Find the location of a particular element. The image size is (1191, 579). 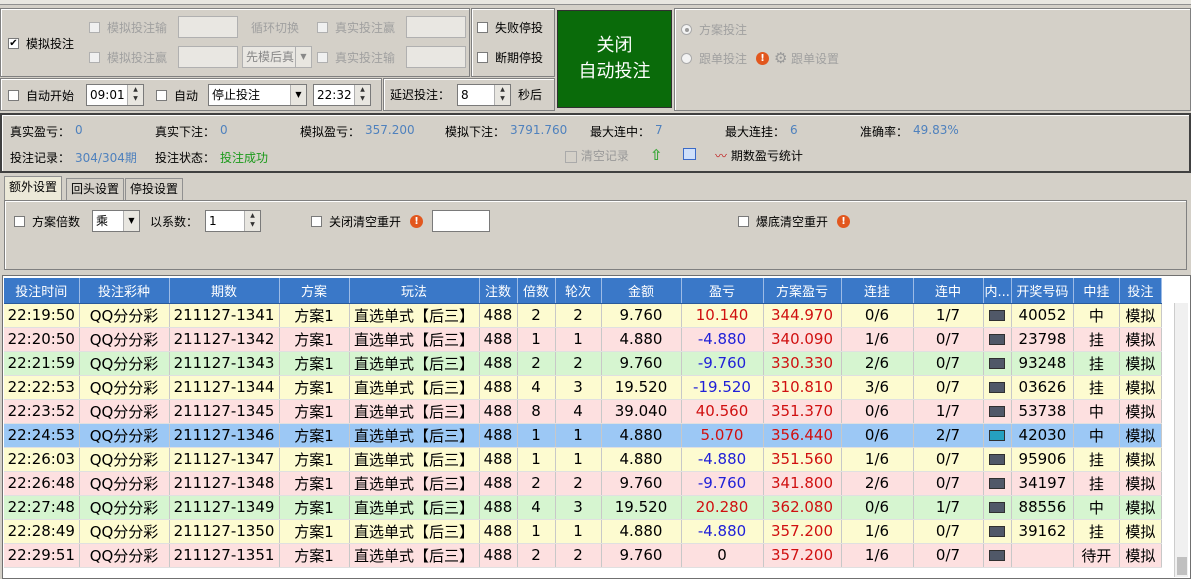

sim-bet-input-field is located at coordinates (208, 27).